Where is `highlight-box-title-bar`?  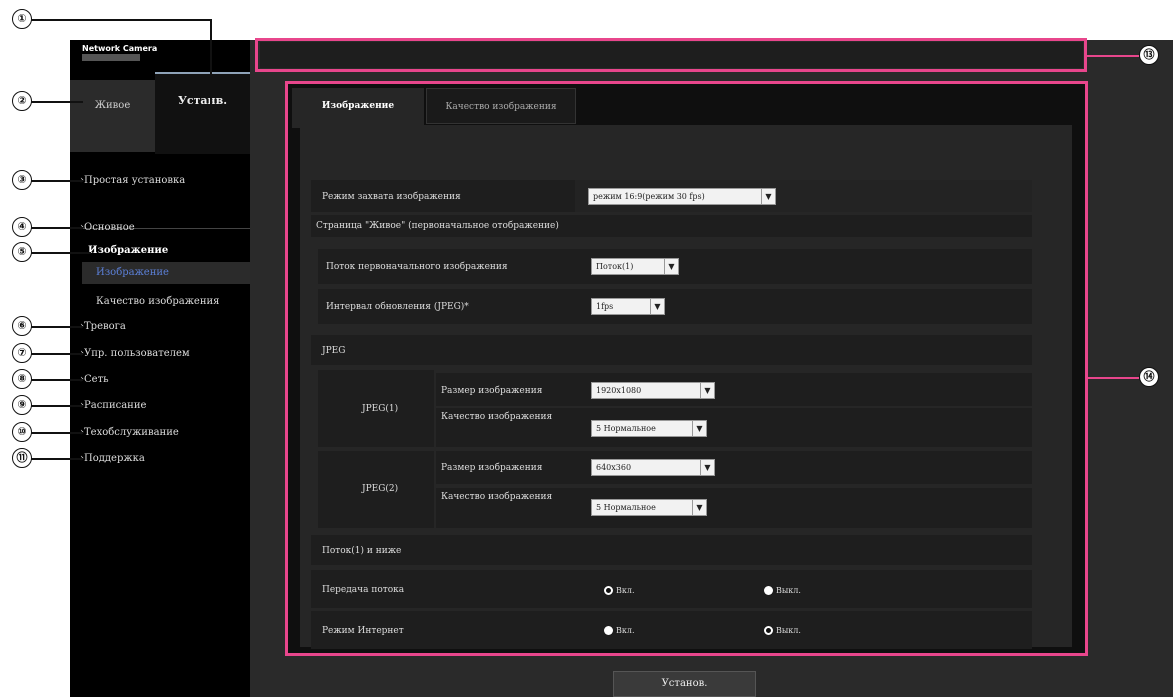
highlight-box-title-bar is located at coordinates (671, 55).